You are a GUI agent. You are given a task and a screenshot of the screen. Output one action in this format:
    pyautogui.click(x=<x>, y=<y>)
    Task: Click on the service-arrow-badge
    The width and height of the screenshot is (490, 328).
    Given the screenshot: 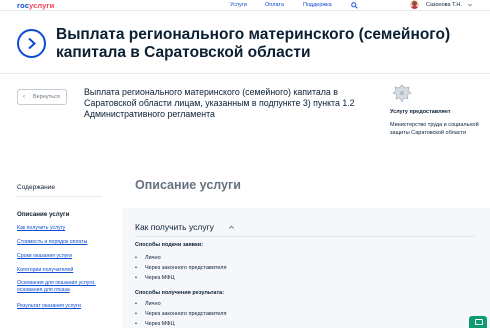 What is the action you would take?
    pyautogui.click(x=31, y=43)
    